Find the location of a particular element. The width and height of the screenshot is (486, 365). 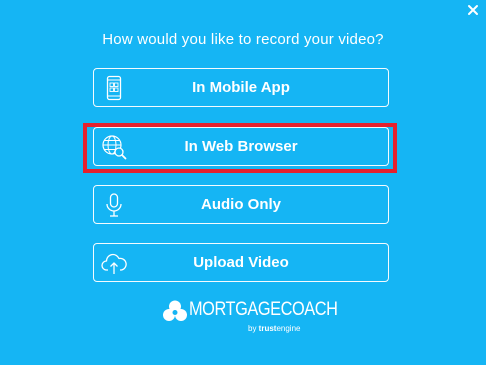

close-icon is located at coordinates (473, 10).